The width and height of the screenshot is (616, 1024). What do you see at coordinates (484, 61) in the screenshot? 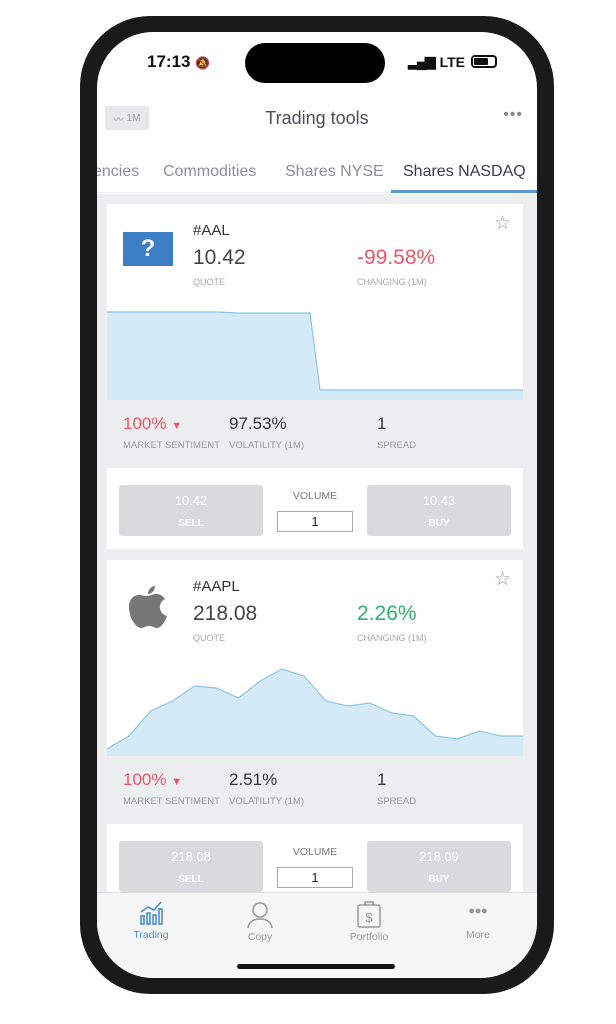
I see `battery-icon` at bounding box center [484, 61].